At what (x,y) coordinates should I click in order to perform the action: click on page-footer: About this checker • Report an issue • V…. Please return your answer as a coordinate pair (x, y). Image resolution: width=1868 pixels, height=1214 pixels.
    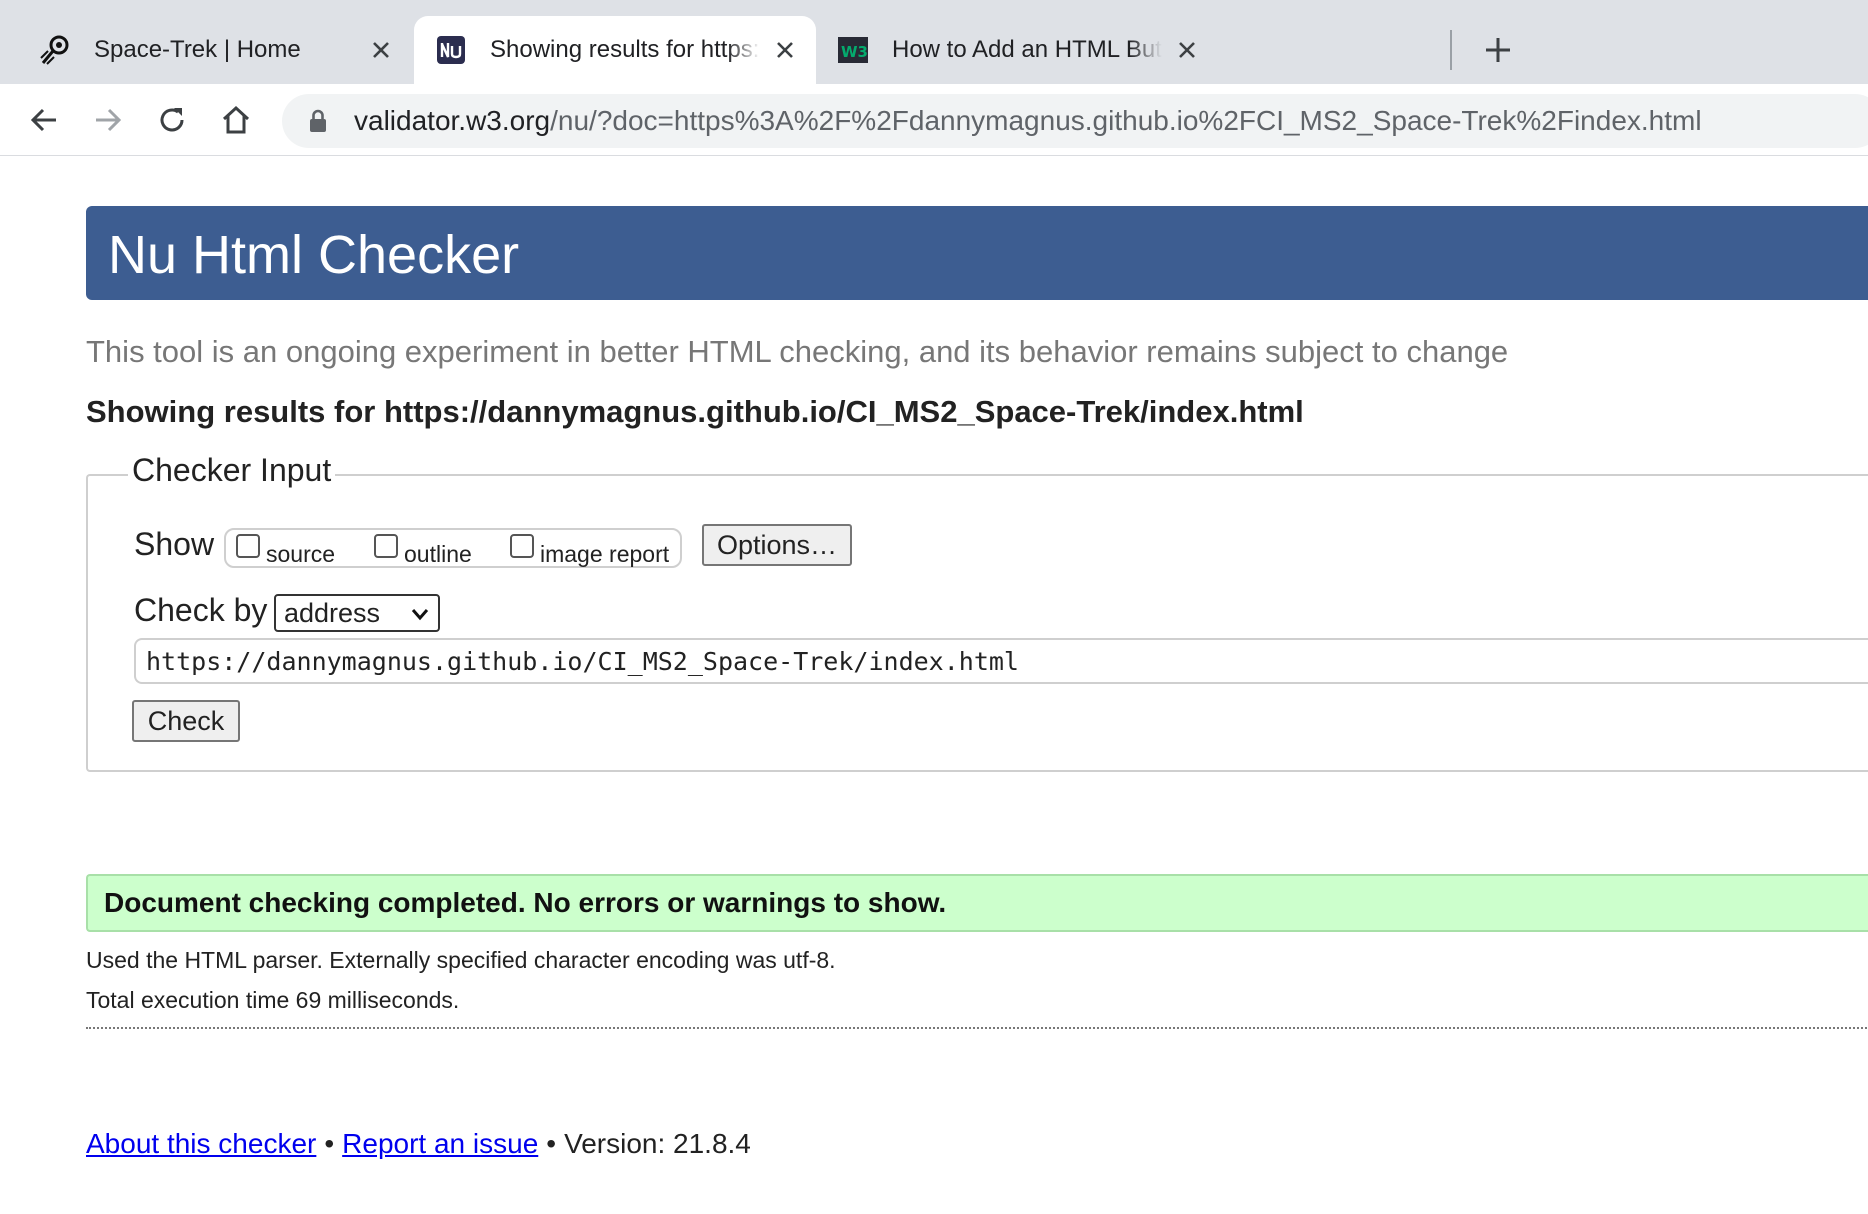
    Looking at the image, I should click on (418, 1144).